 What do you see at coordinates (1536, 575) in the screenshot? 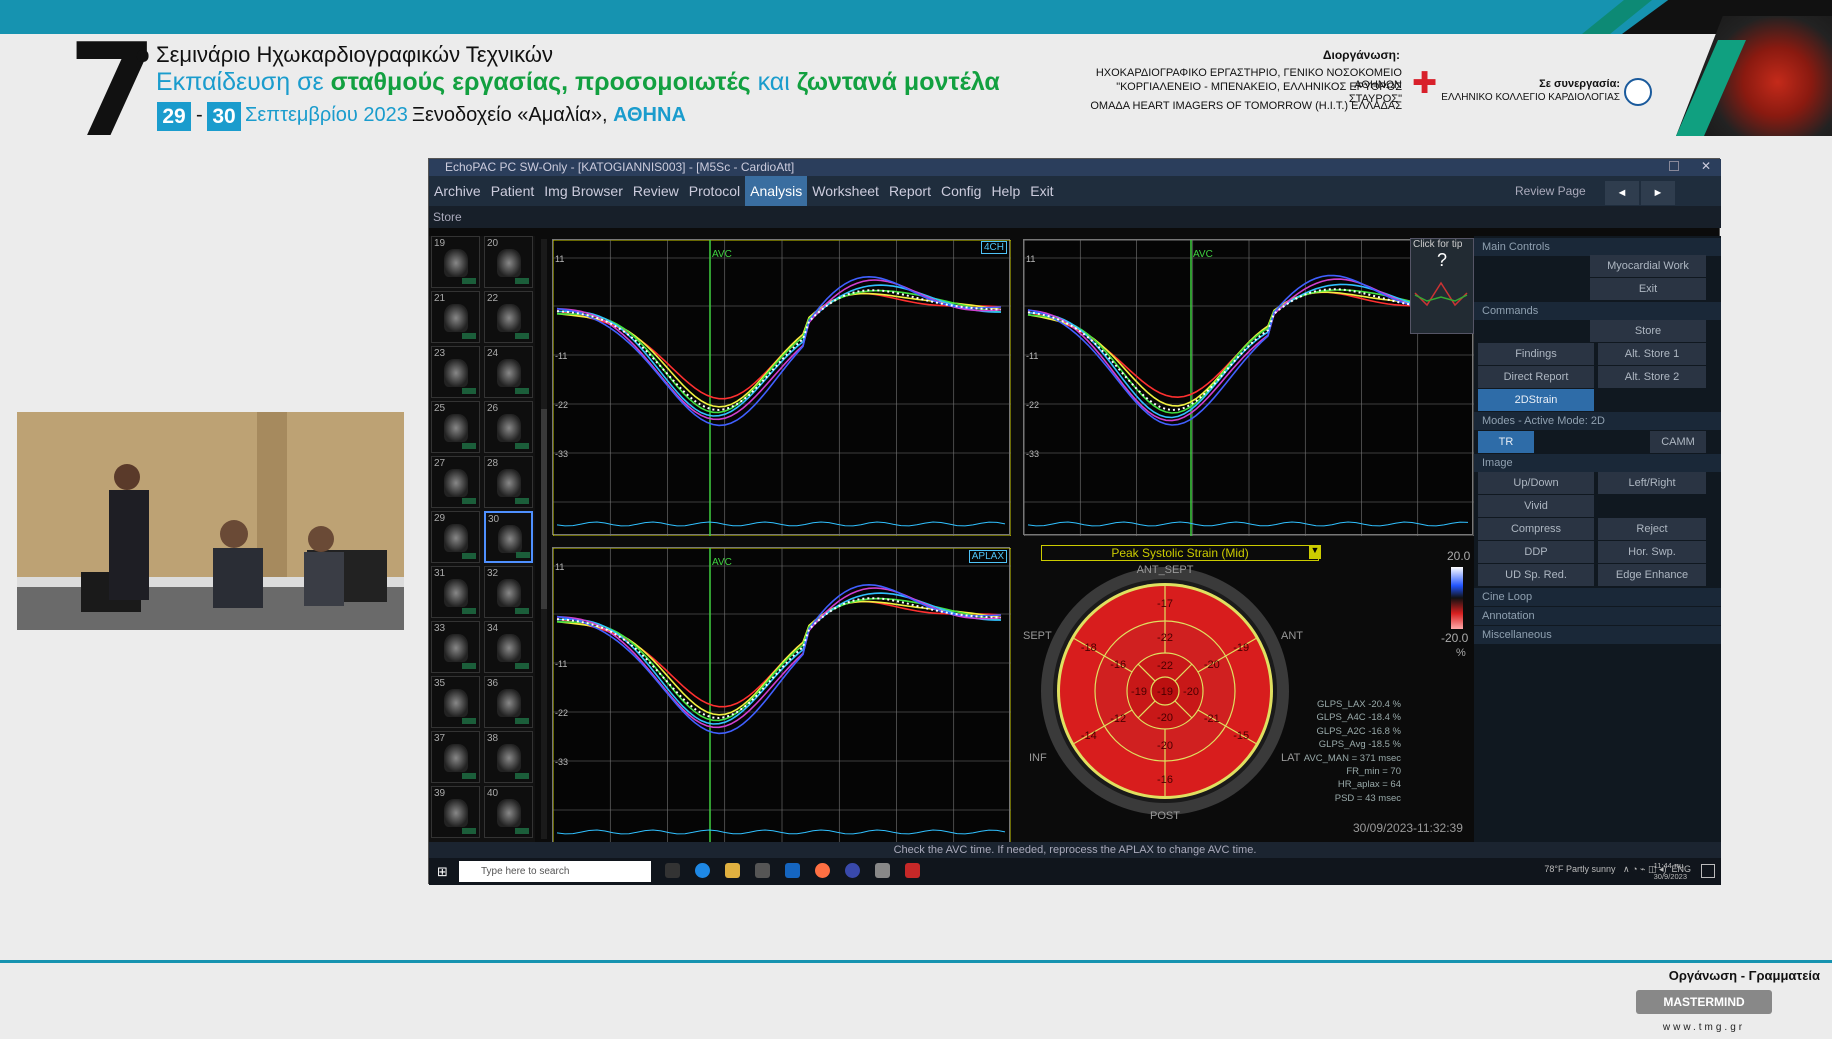
I see `ud-sp-red-control: UD Sp. Red.` at bounding box center [1536, 575].